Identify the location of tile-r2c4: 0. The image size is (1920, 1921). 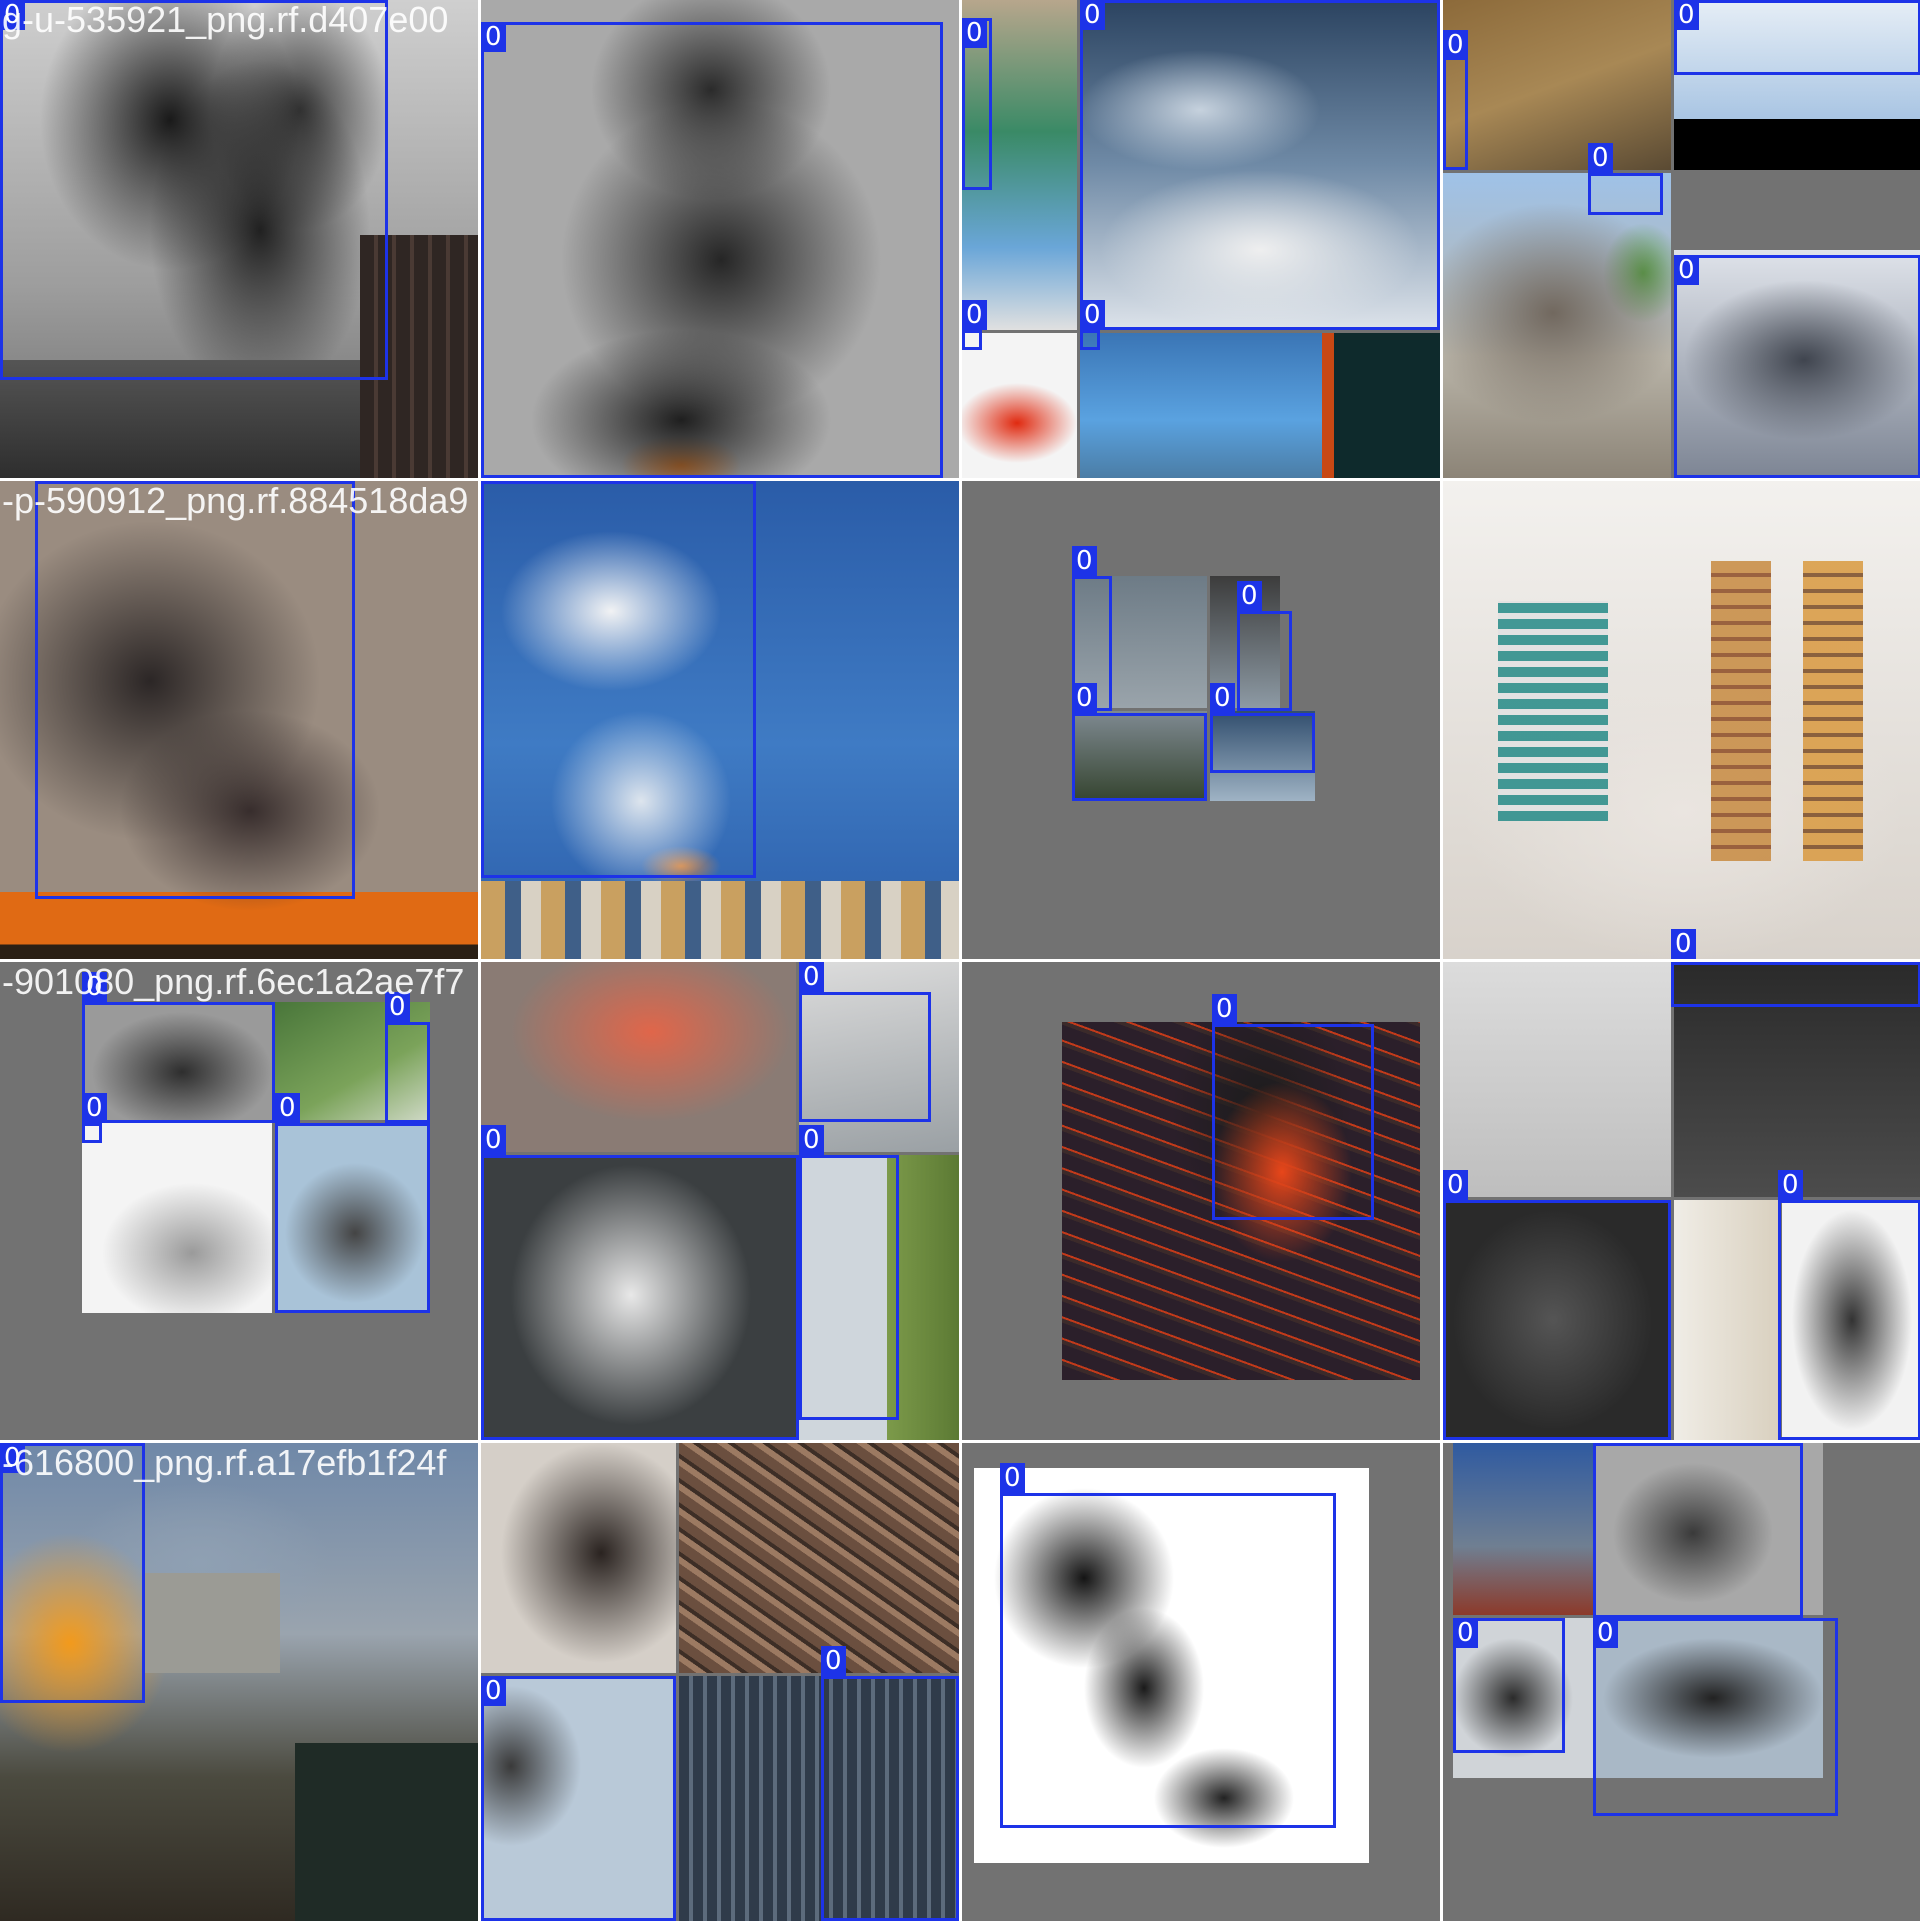
(1681, 720).